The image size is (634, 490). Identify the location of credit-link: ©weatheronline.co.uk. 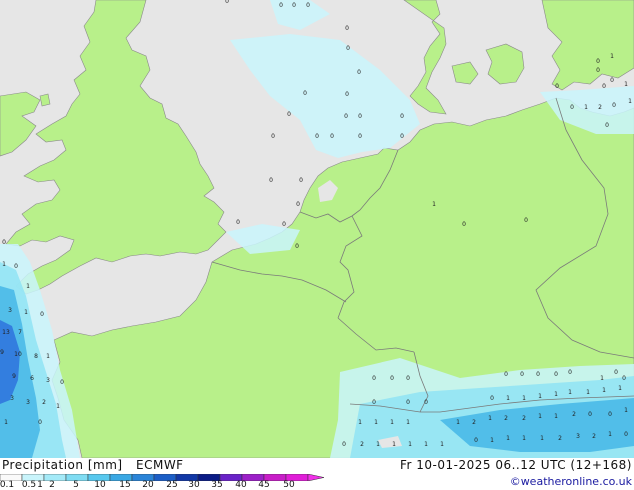
(571, 481).